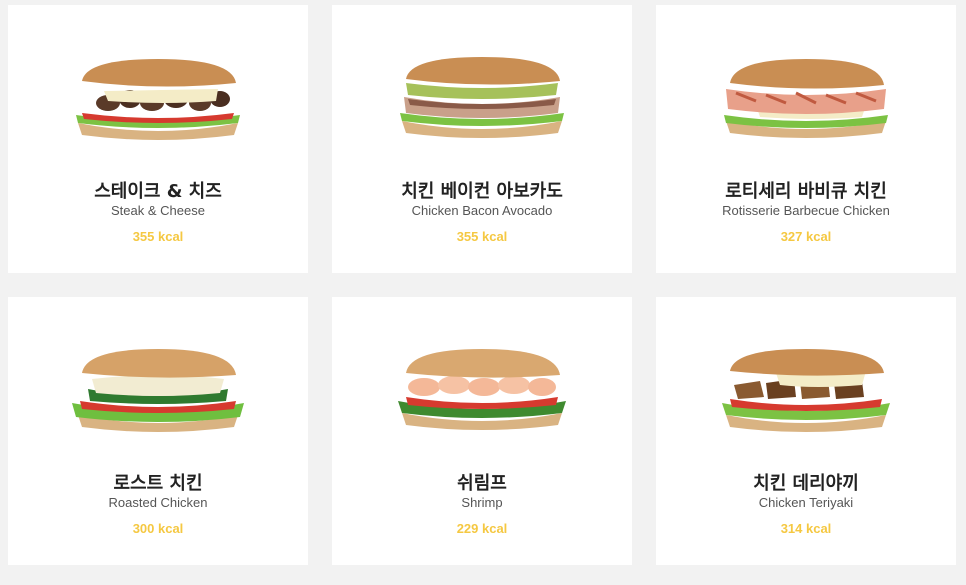 Image resolution: width=966 pixels, height=585 pixels. Describe the element at coordinates (158, 502) in the screenshot. I see `menu-name-english: Roasted Chicken` at that location.